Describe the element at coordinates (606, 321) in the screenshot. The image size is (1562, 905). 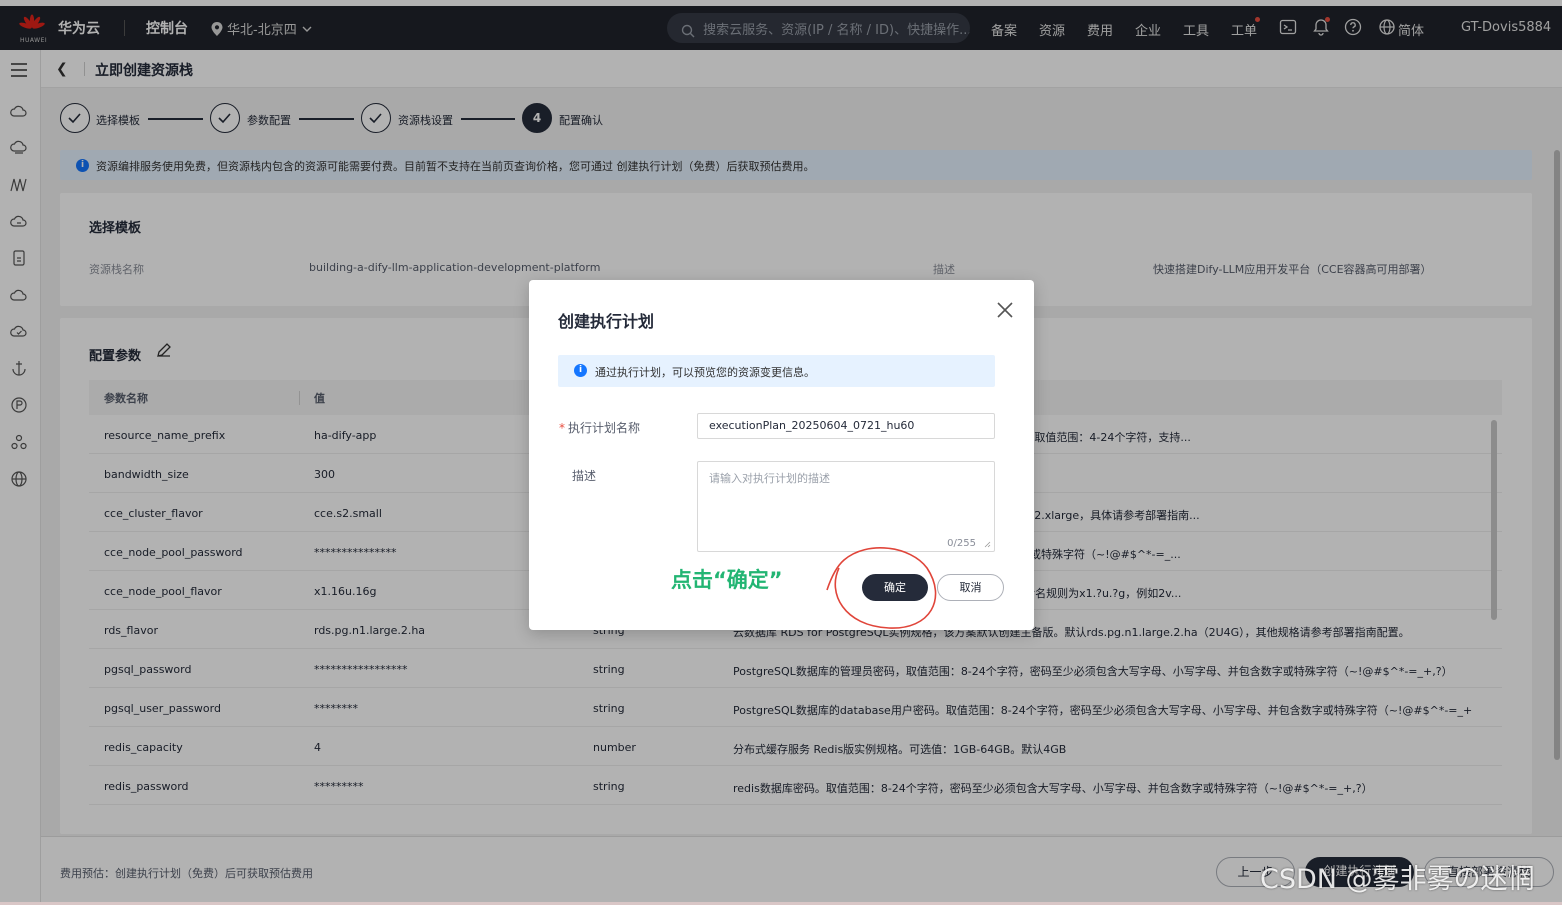
I see `dialog-title: 创建执行计划` at that location.